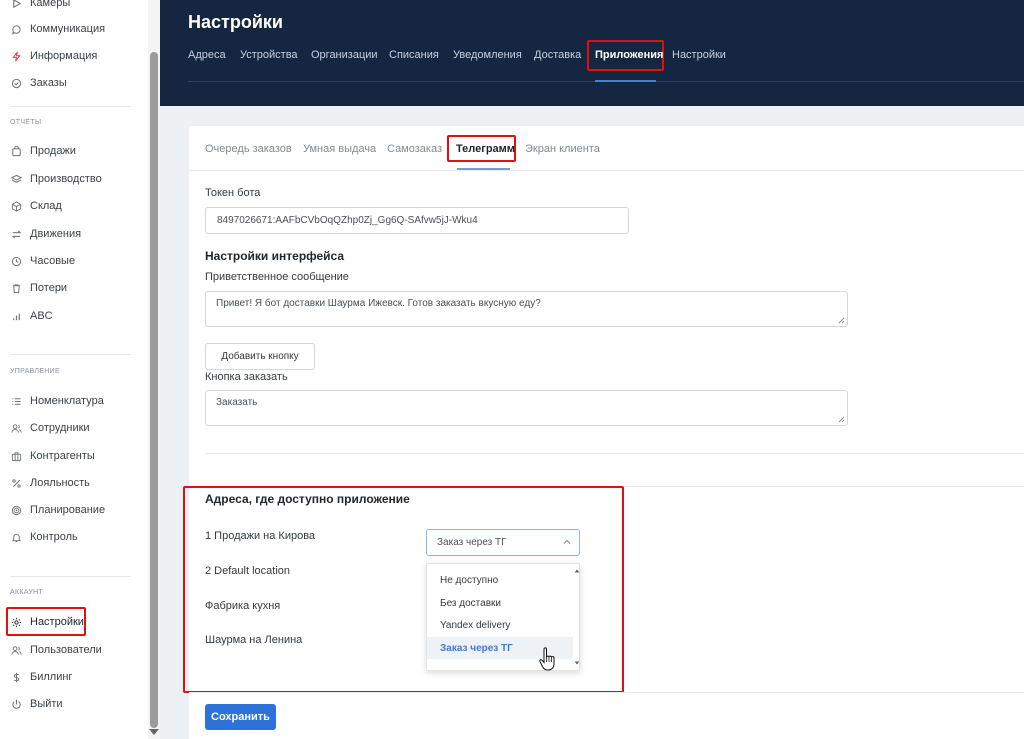 The image size is (1024, 739). Describe the element at coordinates (577, 663) in the screenshot. I see `dropdown-scroll-down-icon` at that location.